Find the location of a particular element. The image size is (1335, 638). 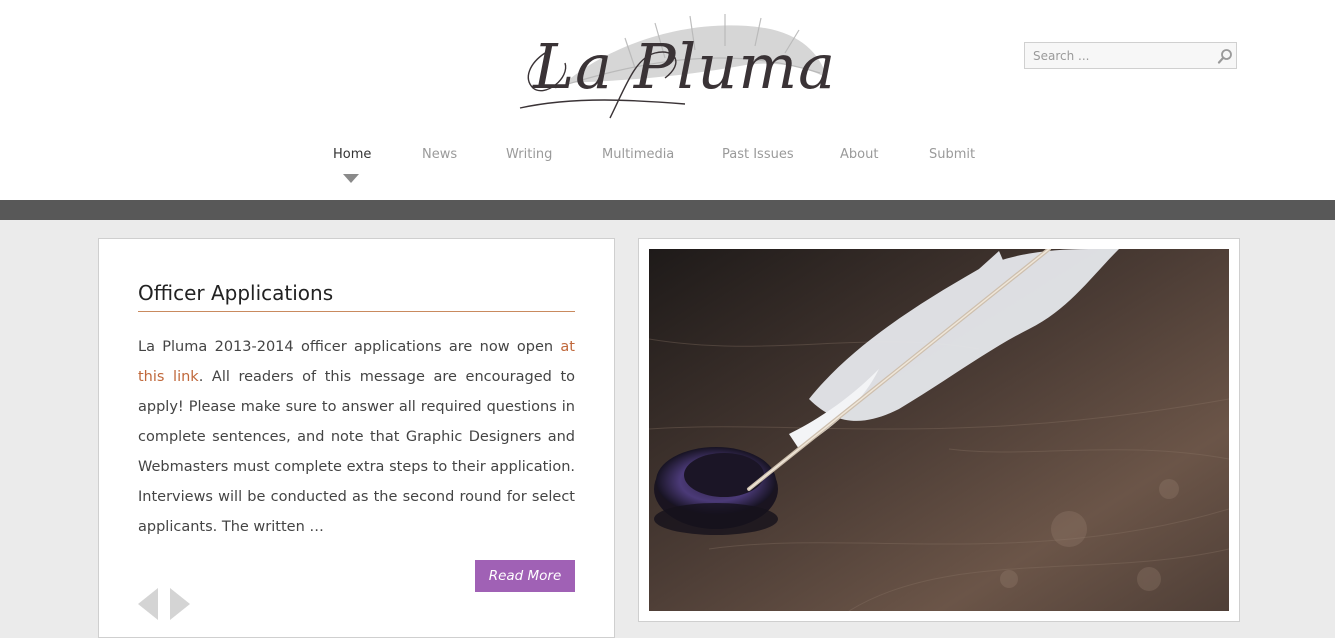

nav-item-home: Home is located at coordinates (352, 154).